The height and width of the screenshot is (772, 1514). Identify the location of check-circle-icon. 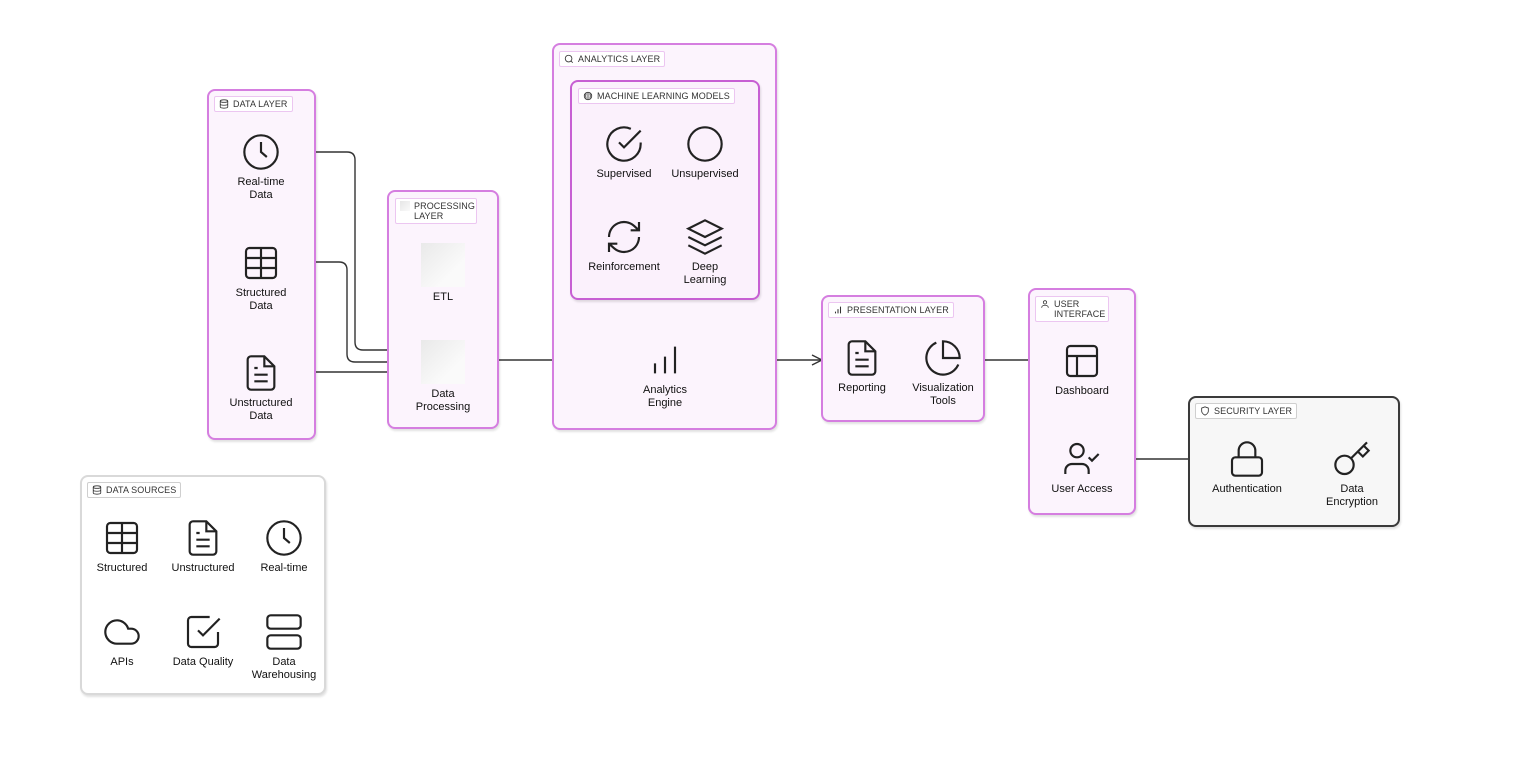
(624, 144).